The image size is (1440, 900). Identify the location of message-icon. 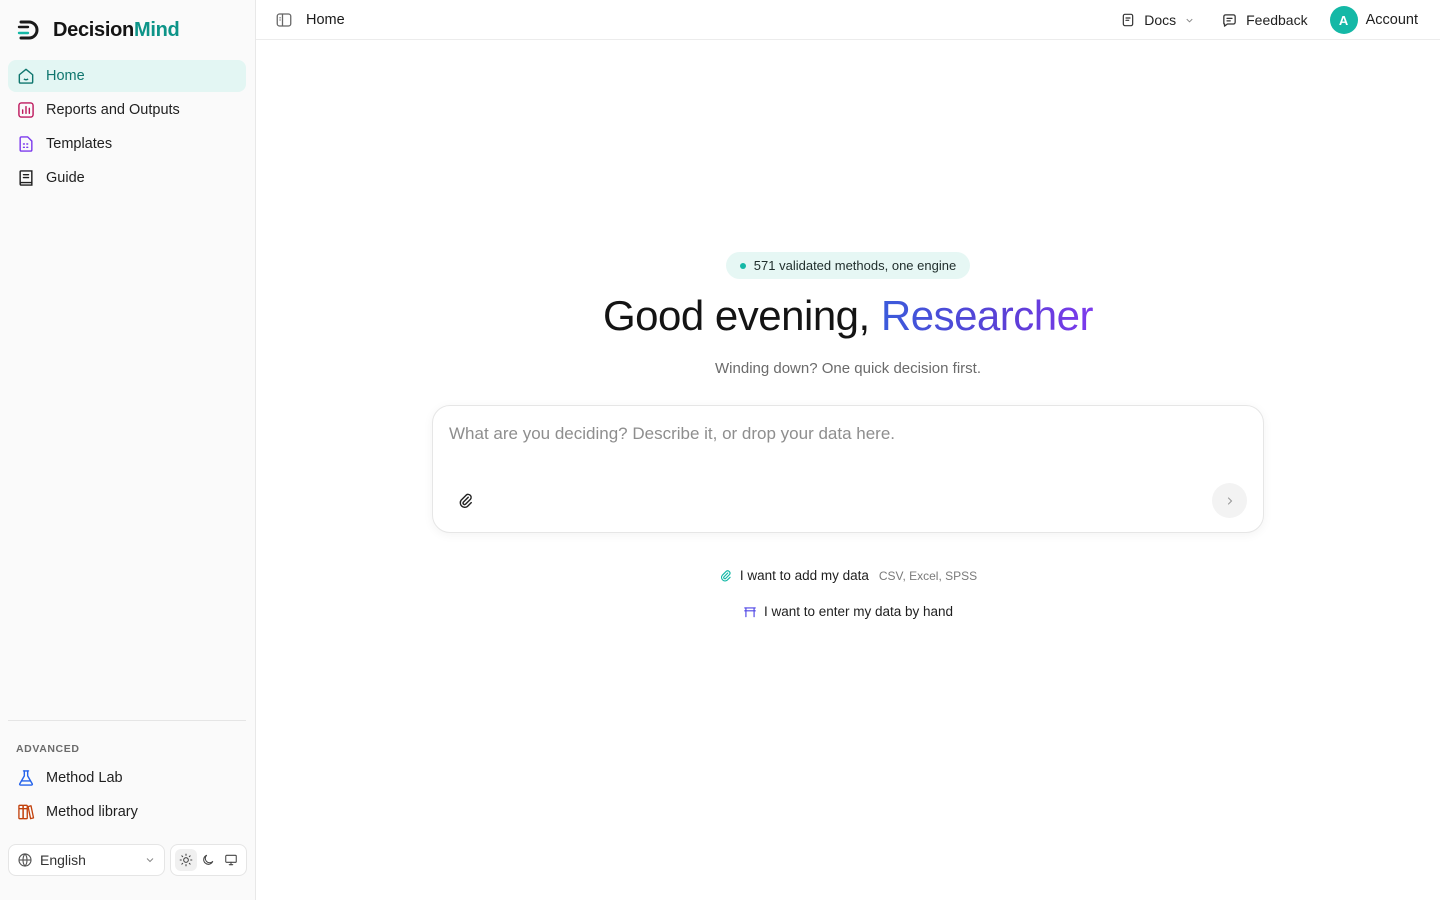
(1229, 20).